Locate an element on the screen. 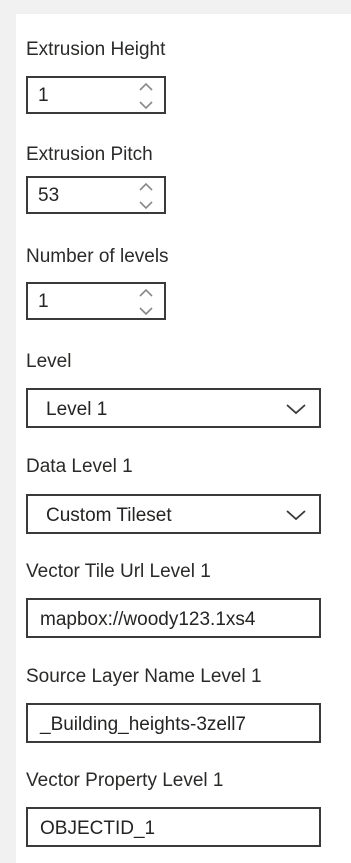  extrusion-height-spinner: 1 is located at coordinates (96, 95).